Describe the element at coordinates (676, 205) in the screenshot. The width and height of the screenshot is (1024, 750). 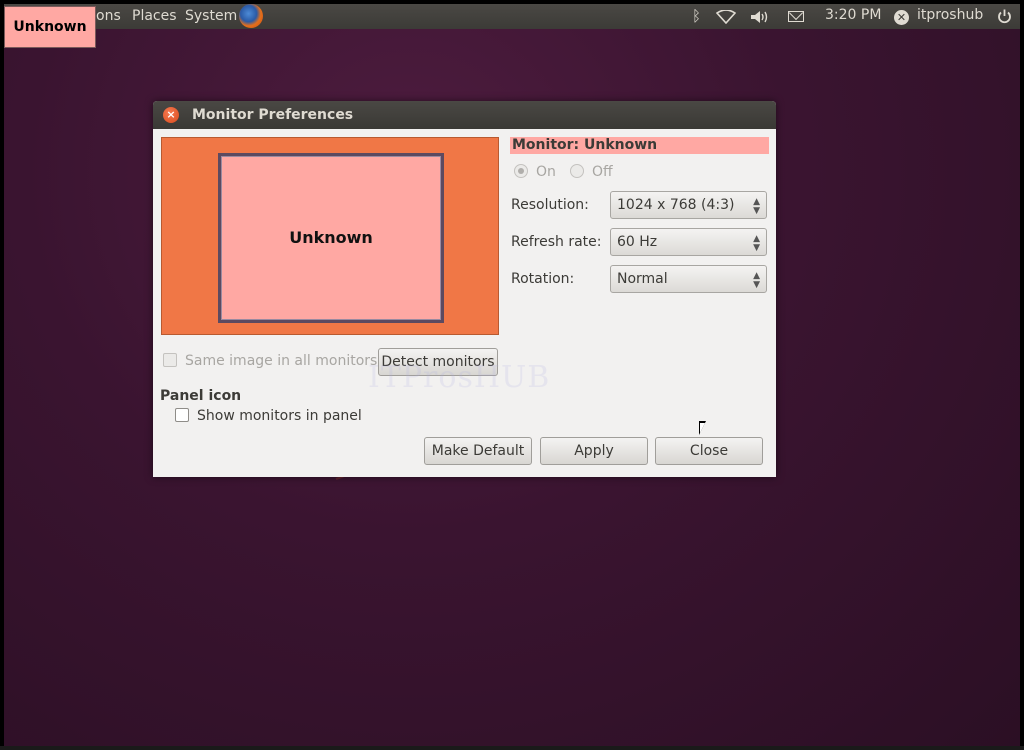
I see `resolution-value: 1024 x 768 (4:3)` at that location.